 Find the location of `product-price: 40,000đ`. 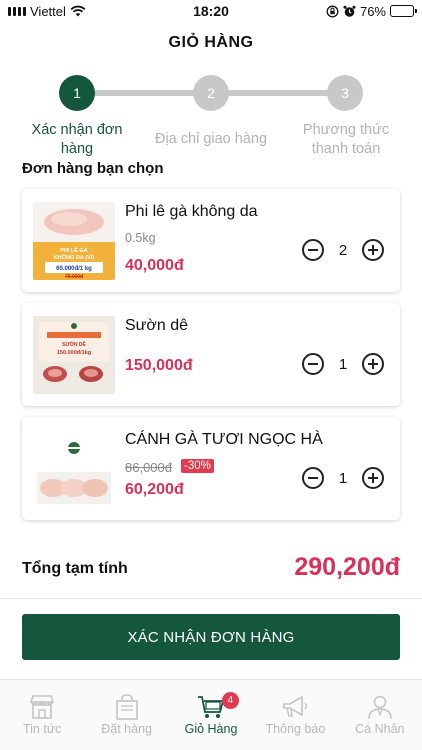

product-price: 40,000đ is located at coordinates (154, 265).